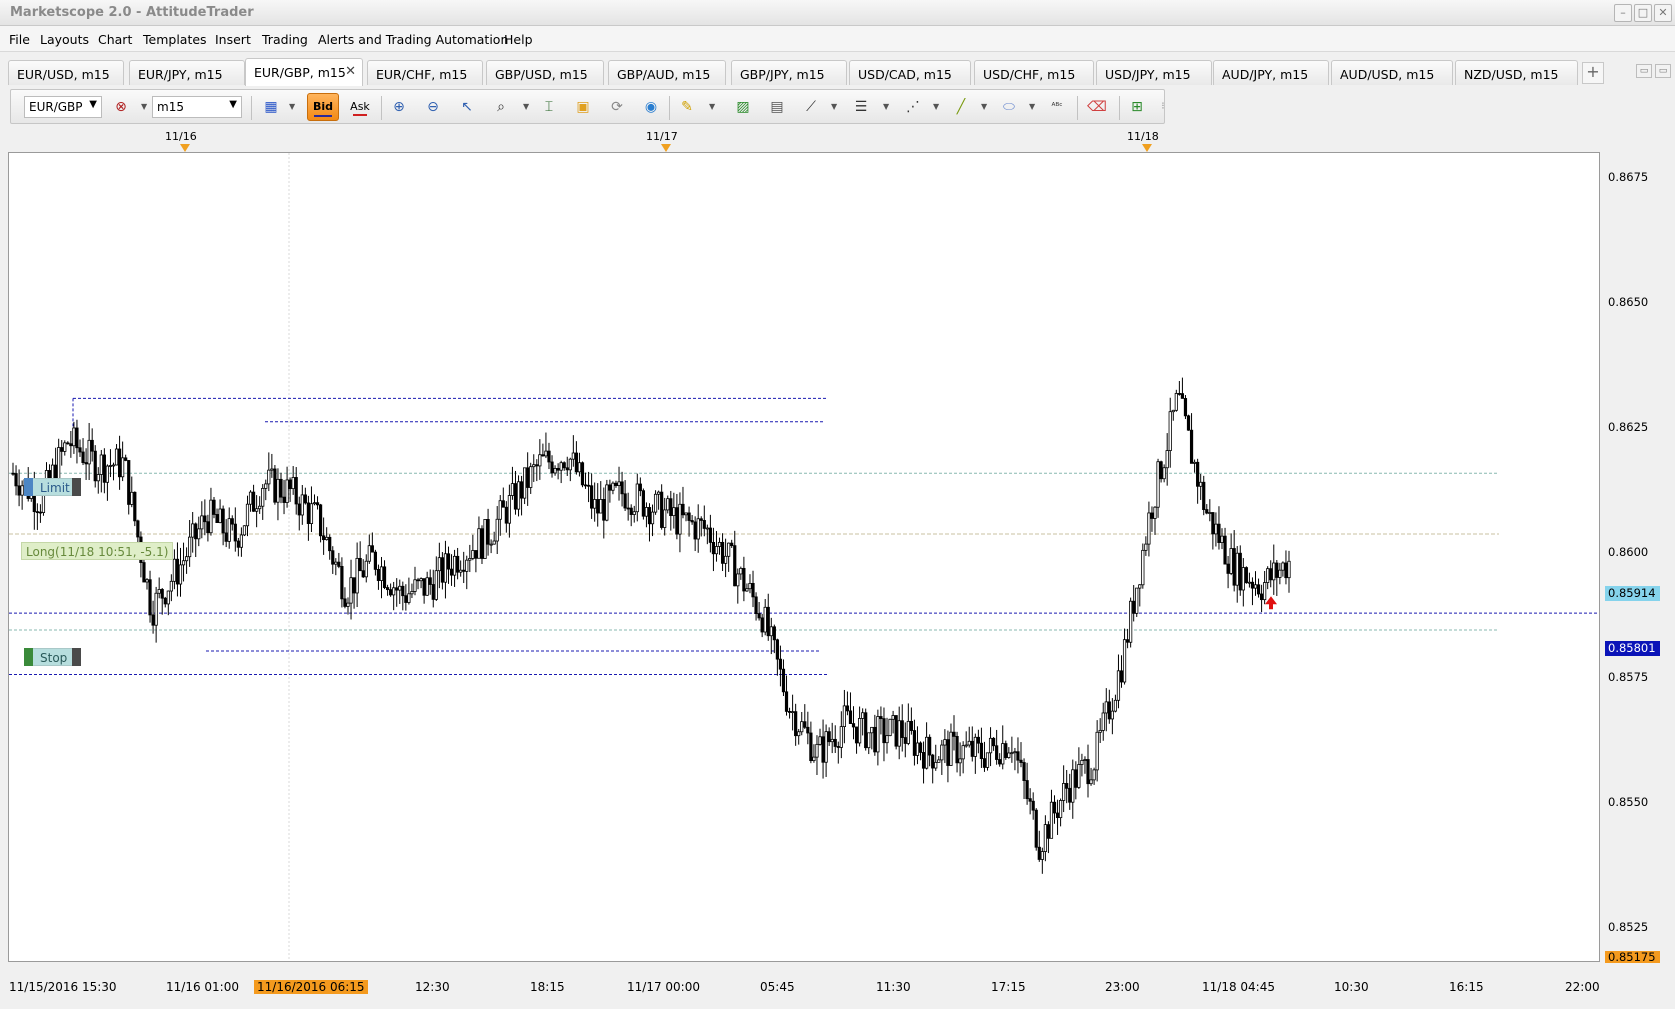 The height and width of the screenshot is (1009, 1675). What do you see at coordinates (861, 107) in the screenshot?
I see `horizontal-lines-icon: ☰` at bounding box center [861, 107].